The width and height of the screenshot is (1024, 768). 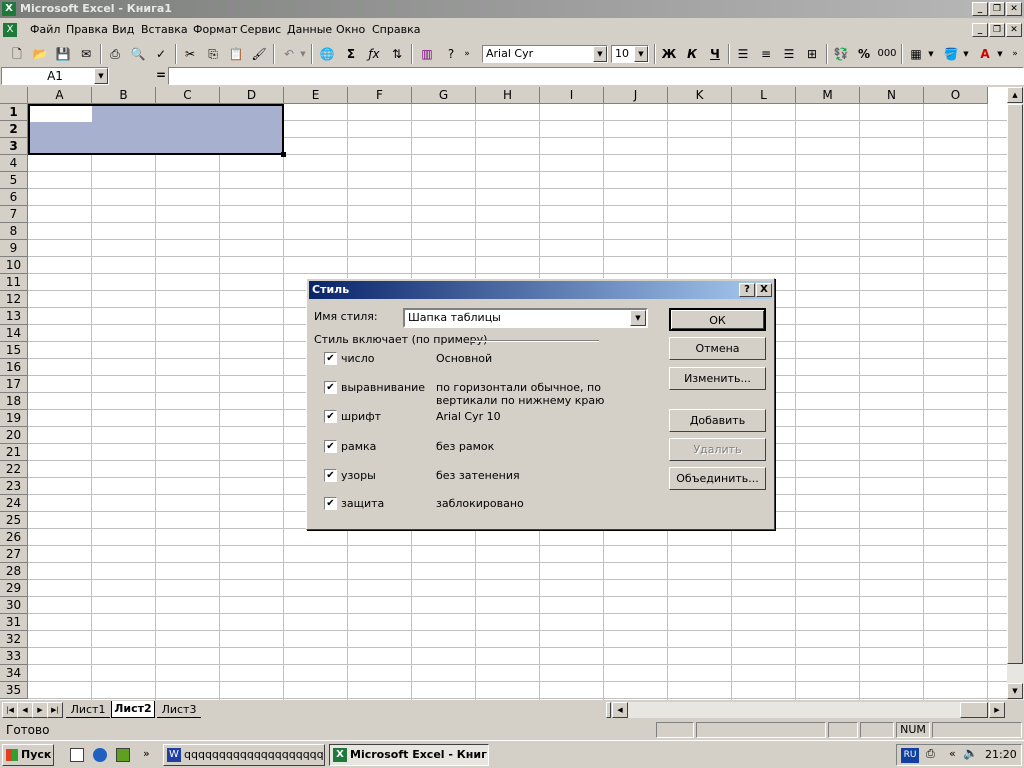 I want to click on row-header: 3, so click(x=14, y=146).